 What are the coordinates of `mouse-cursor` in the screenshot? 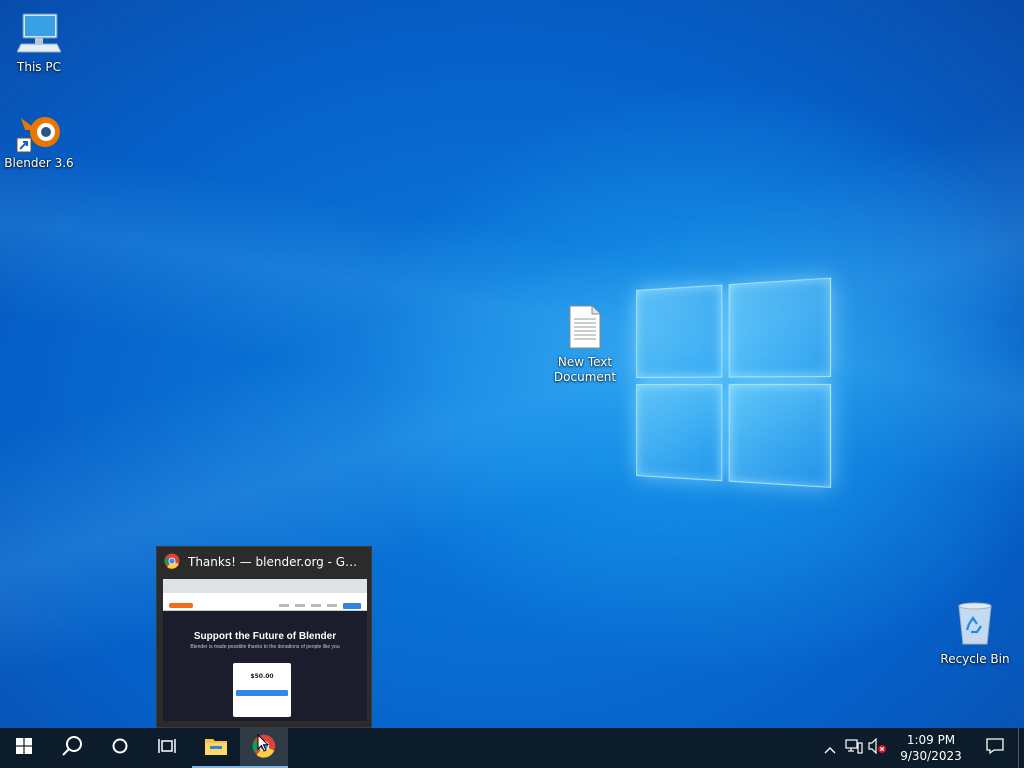 It's located at (263, 742).